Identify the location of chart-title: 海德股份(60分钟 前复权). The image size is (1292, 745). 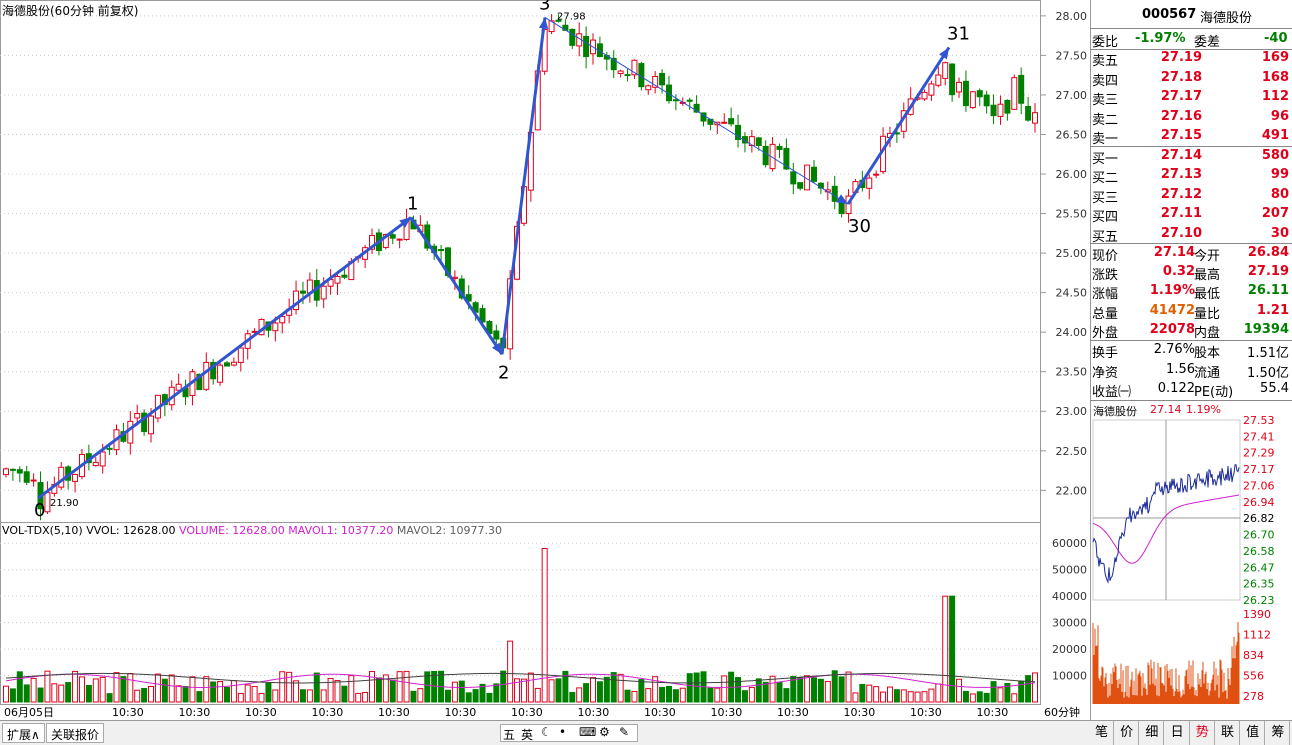
(70, 11).